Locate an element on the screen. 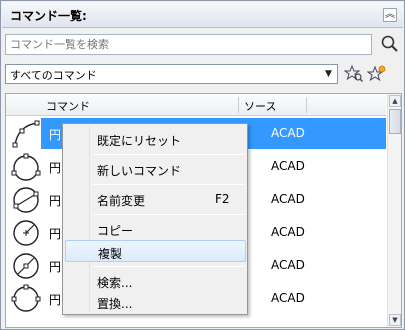  column-header-command: コマンド is located at coordinates (68, 106).